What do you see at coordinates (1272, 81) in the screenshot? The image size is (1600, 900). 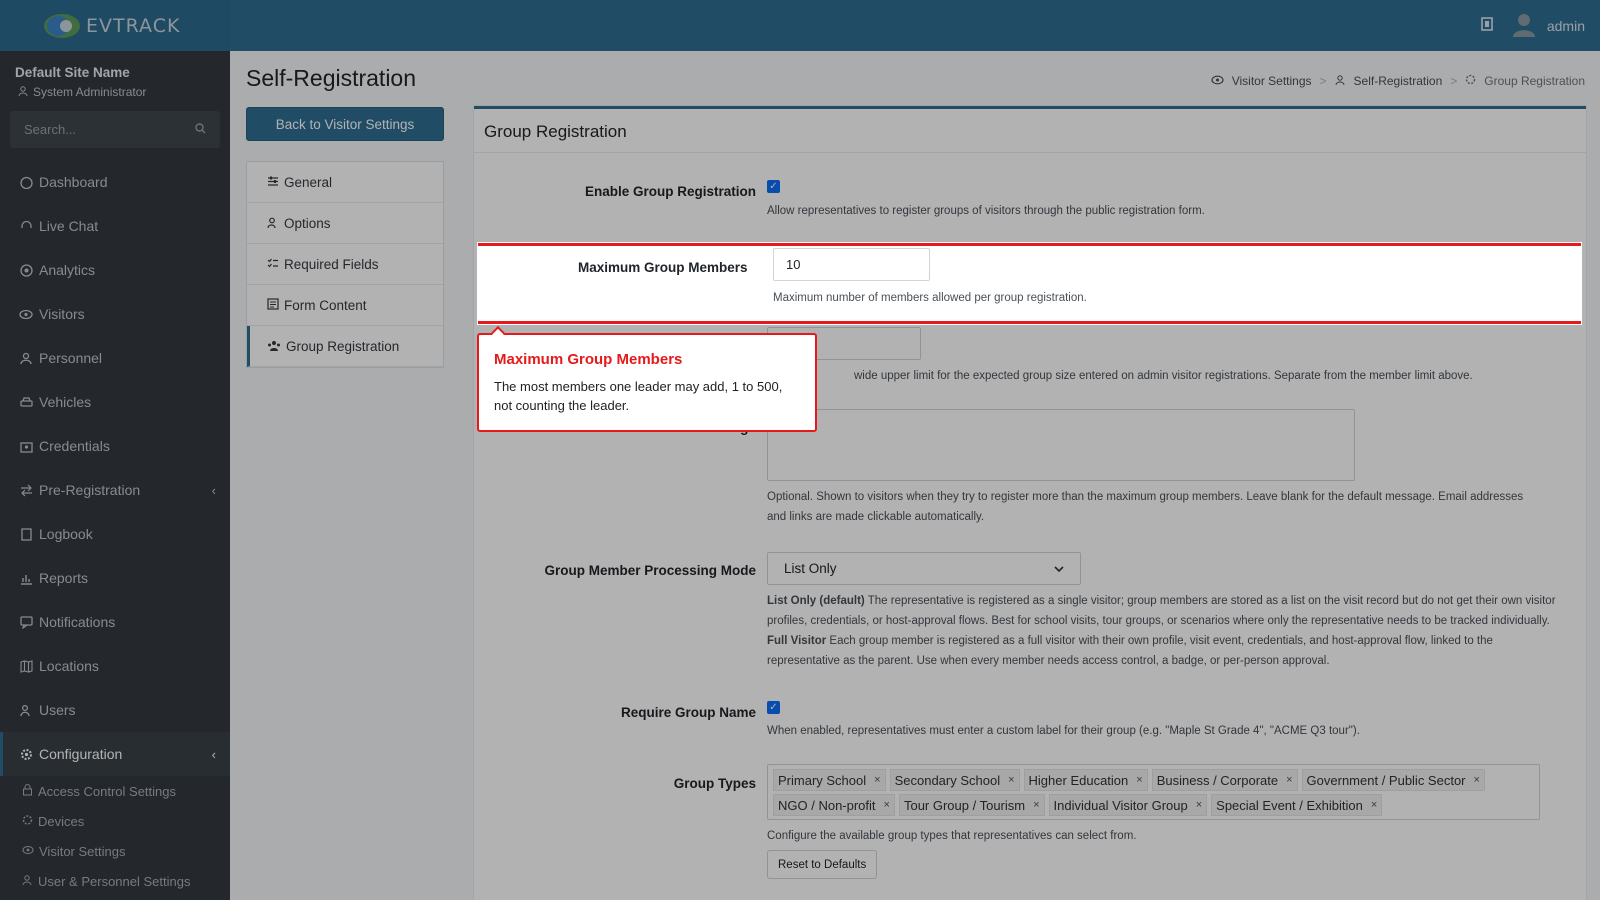 I see `breadcrumb-visitor-settings: Visitor Settings` at bounding box center [1272, 81].